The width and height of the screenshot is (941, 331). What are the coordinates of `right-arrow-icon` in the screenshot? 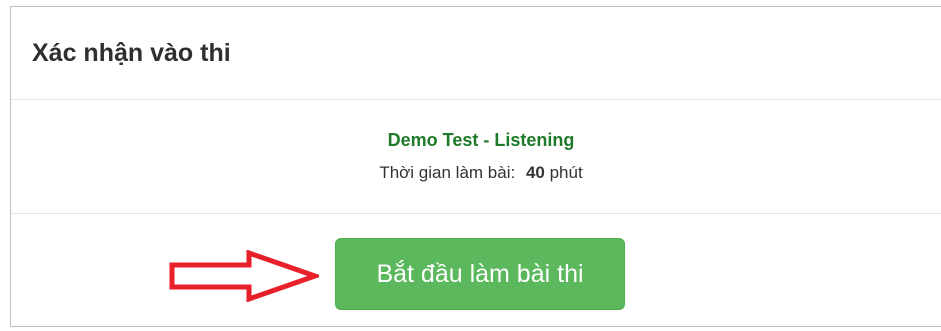 It's located at (244, 276).